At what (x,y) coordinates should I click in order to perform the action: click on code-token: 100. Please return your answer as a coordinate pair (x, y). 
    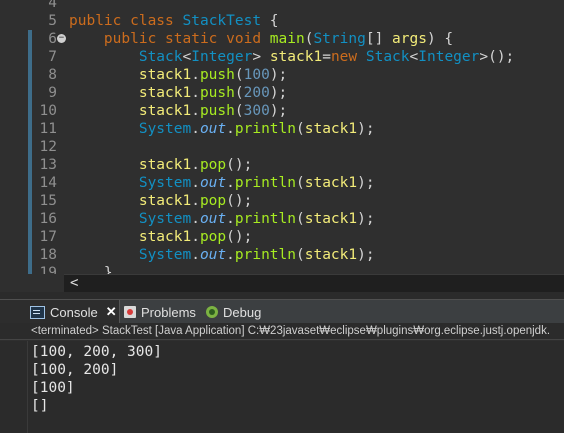
    Looking at the image, I should click on (256, 75).